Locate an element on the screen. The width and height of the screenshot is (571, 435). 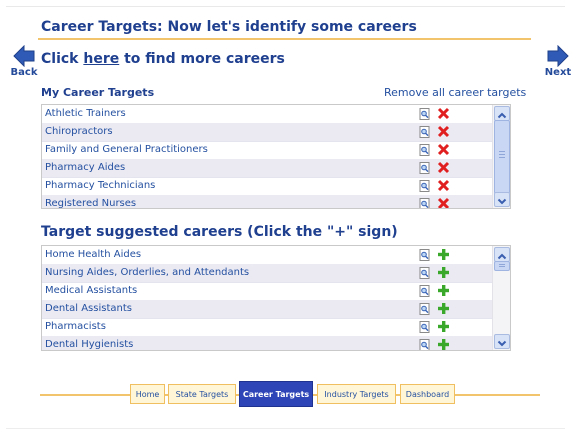
list-item: Home Health Aides is located at coordinates (267, 255).